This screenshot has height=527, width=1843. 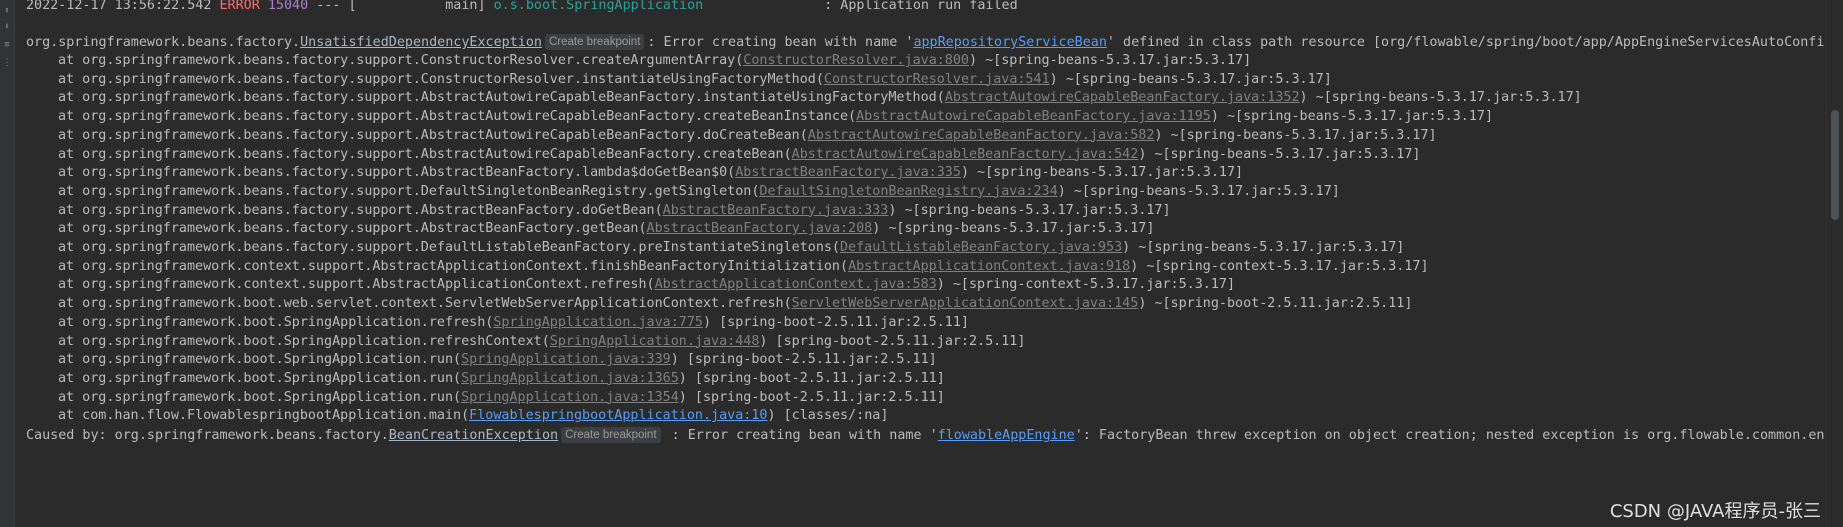 I want to click on exception-msg-a: : Error creating bean with name ', so click(x=780, y=42).